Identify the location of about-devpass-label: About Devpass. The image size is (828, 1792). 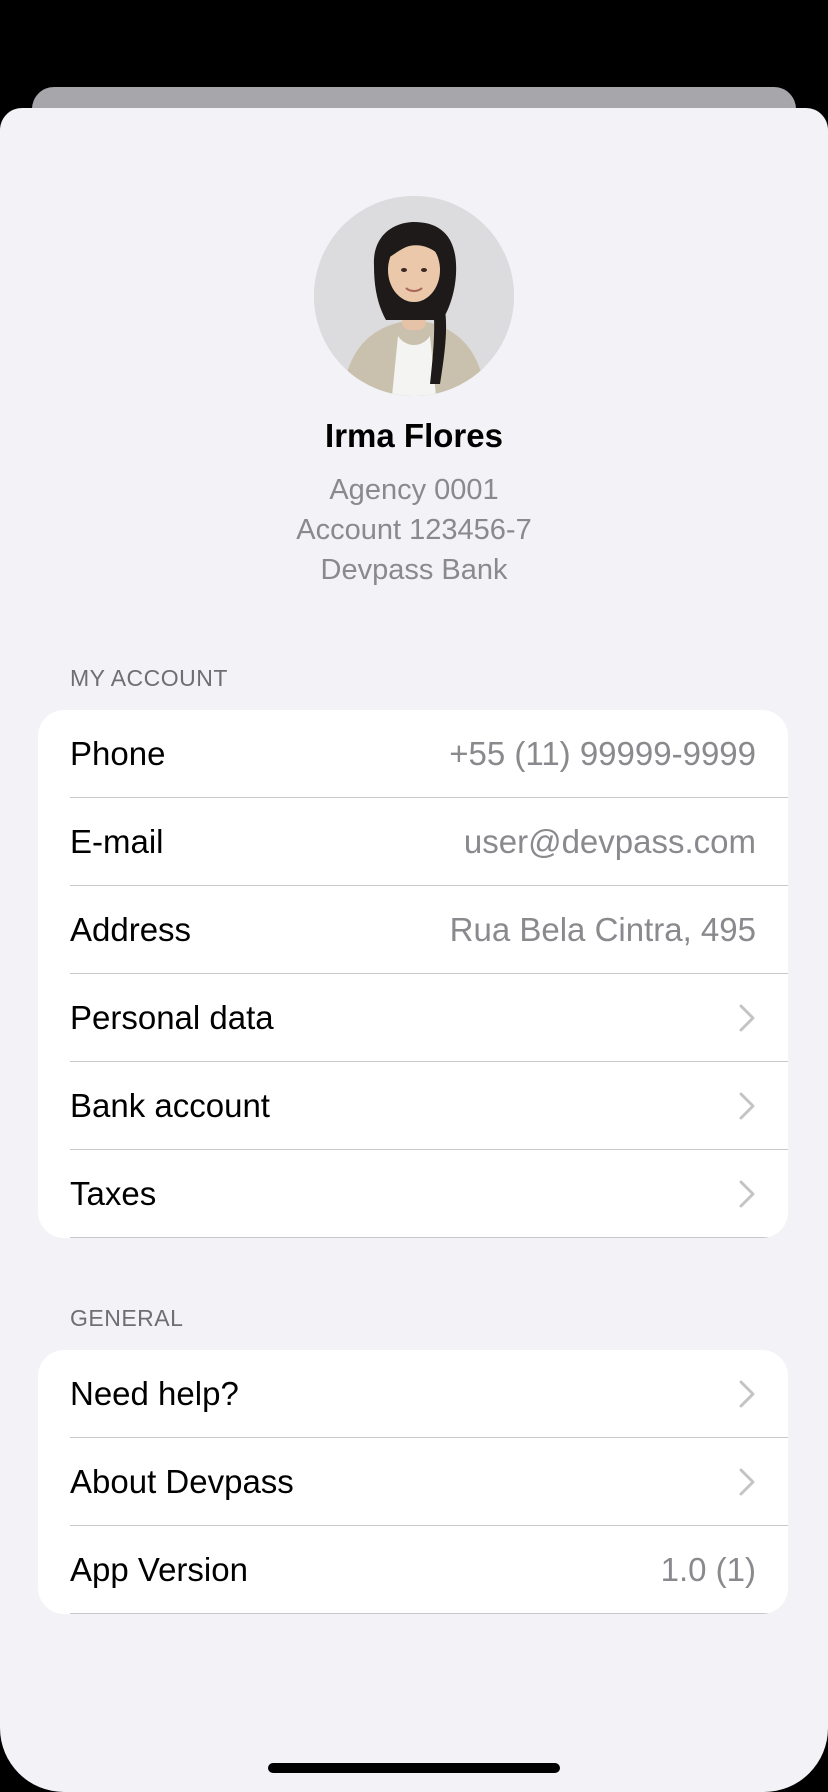
(182, 1481).